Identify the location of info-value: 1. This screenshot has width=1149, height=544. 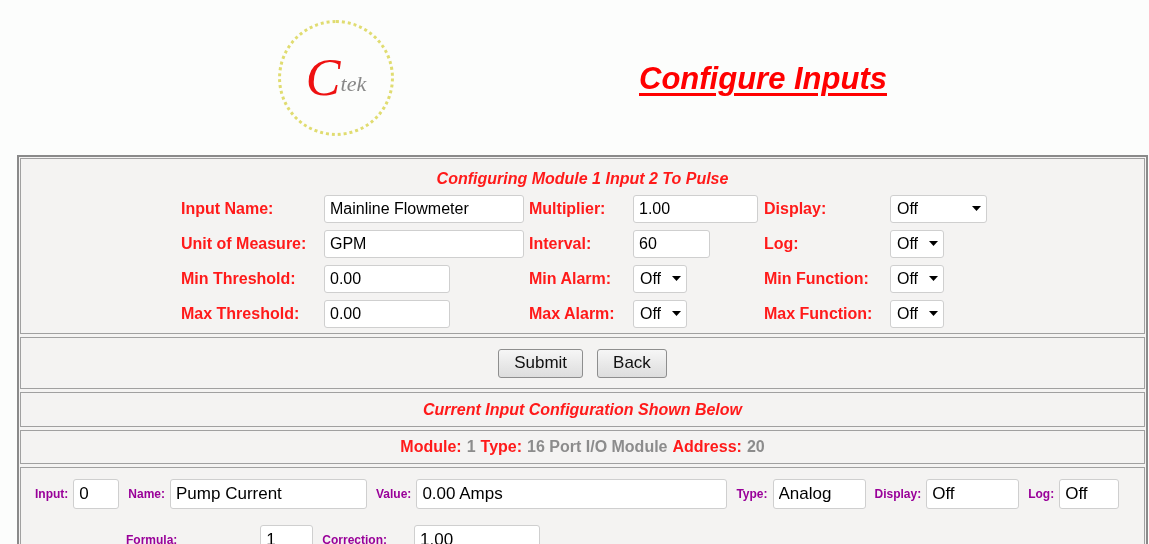
(471, 447).